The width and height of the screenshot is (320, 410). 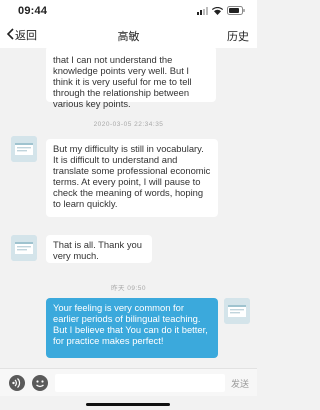 What do you see at coordinates (33, 11) in the screenshot?
I see `status-time: 09:44` at bounding box center [33, 11].